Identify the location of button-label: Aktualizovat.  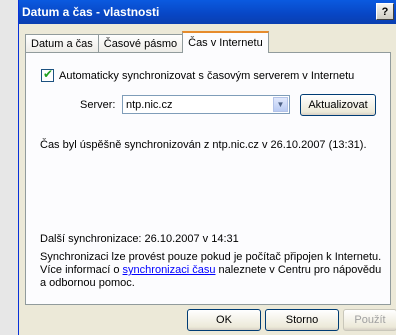
(338, 105).